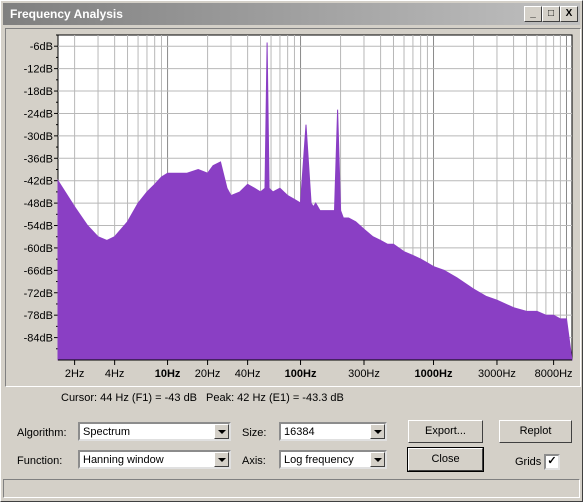 This screenshot has height=502, width=583. What do you see at coordinates (445, 459) in the screenshot?
I see `close-button: Close` at bounding box center [445, 459].